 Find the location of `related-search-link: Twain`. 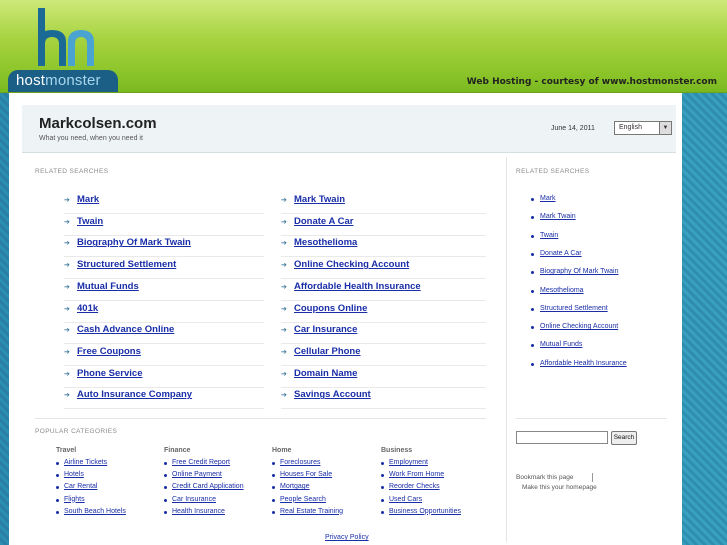

related-search-link: Twain is located at coordinates (90, 221).